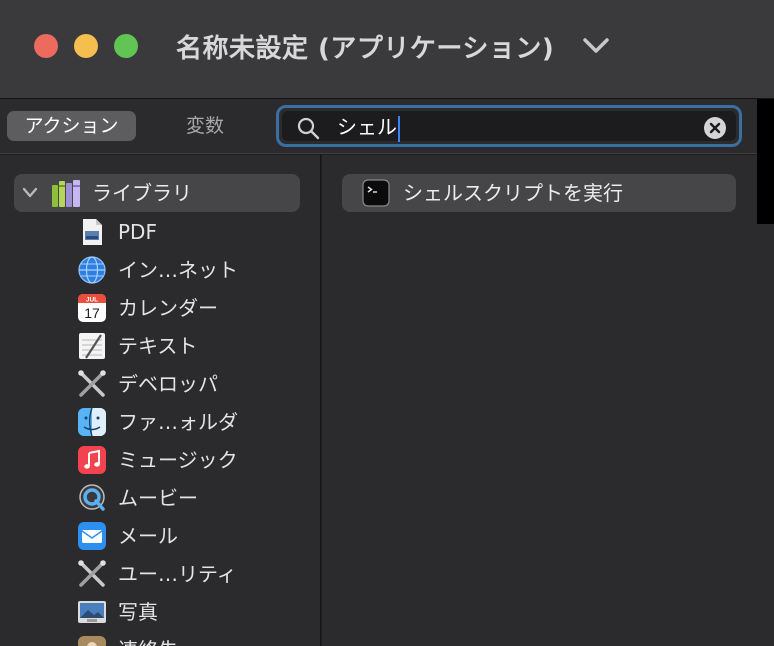 This screenshot has height=646, width=774. What do you see at coordinates (92, 536) in the screenshot?
I see `mail-icon` at bounding box center [92, 536].